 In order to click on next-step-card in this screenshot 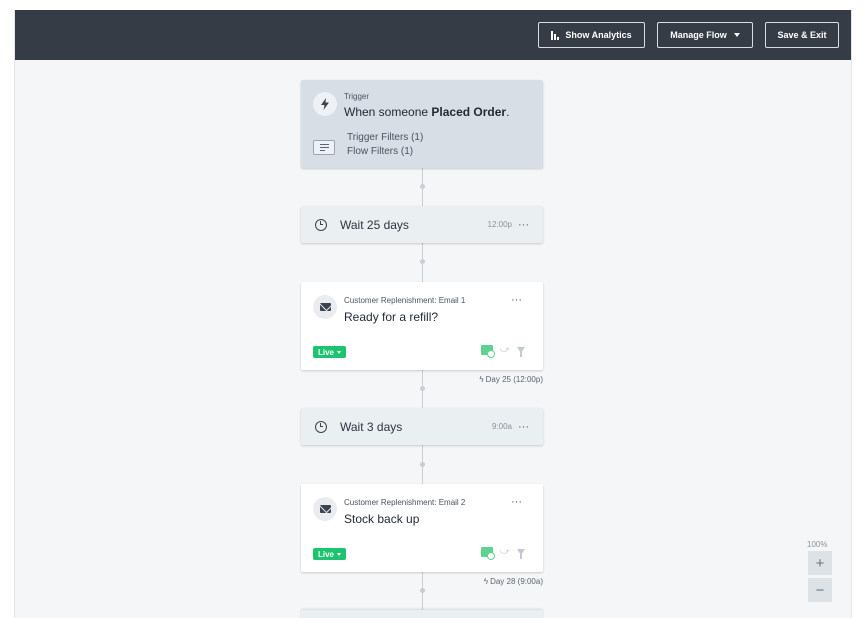, I will do `click(422, 614)`.